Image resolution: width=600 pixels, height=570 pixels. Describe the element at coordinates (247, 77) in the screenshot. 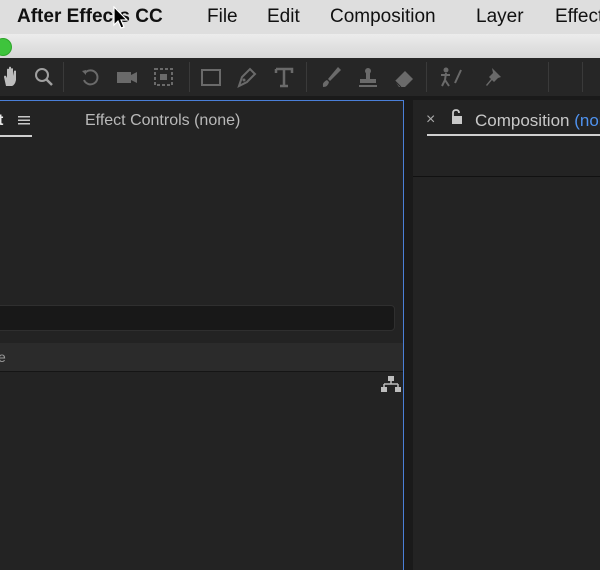

I see `pen-icon` at that location.